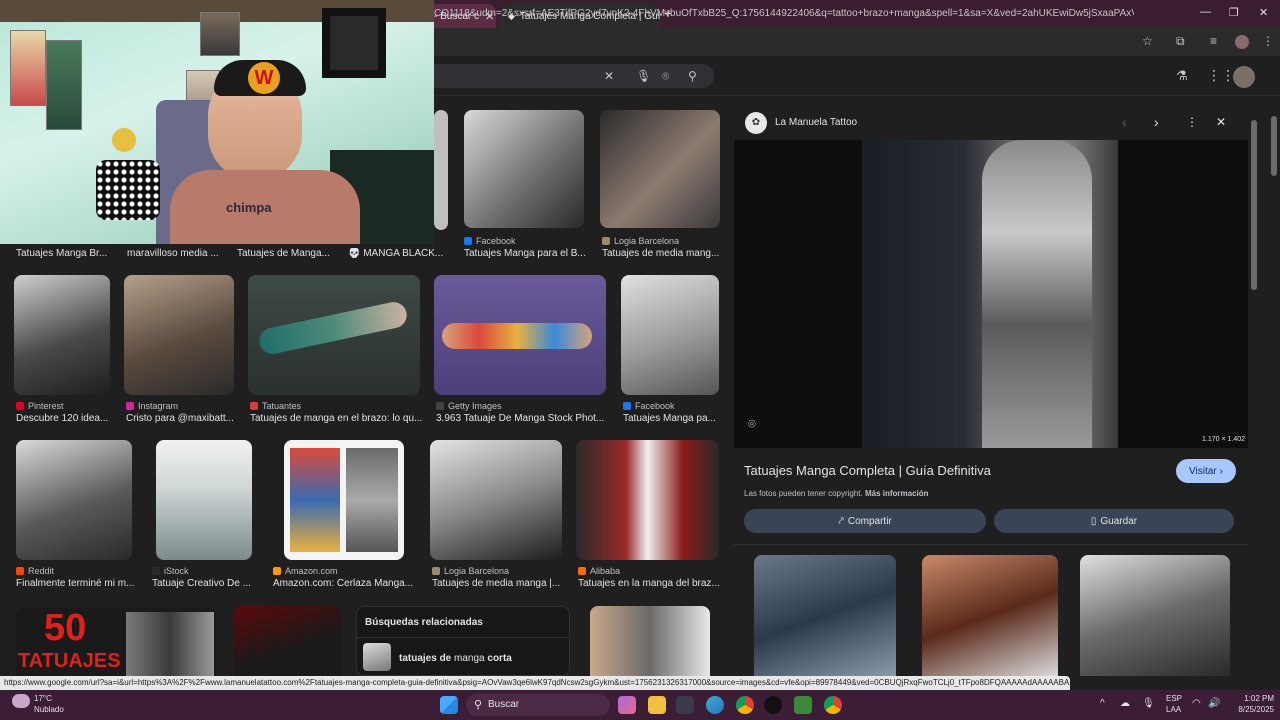 This screenshot has width=1280, height=720. What do you see at coordinates (1254, 205) in the screenshot?
I see `panel-scrollbar-thumb` at bounding box center [1254, 205].